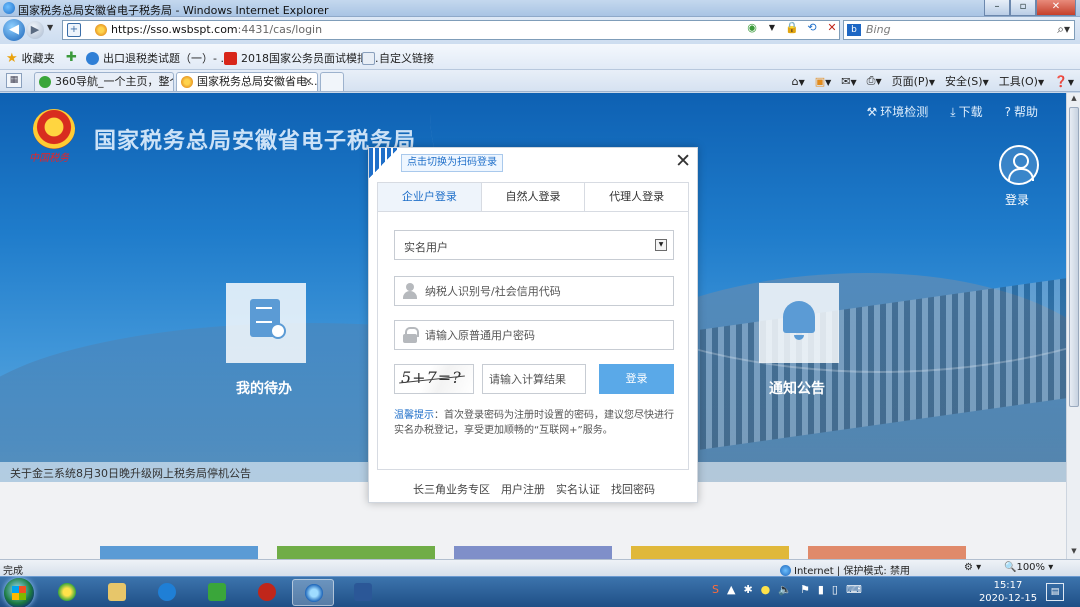 This screenshot has height=607, width=1080. Describe the element at coordinates (633, 489) in the screenshot. I see `forgot-password-link: 找回密码` at that location.